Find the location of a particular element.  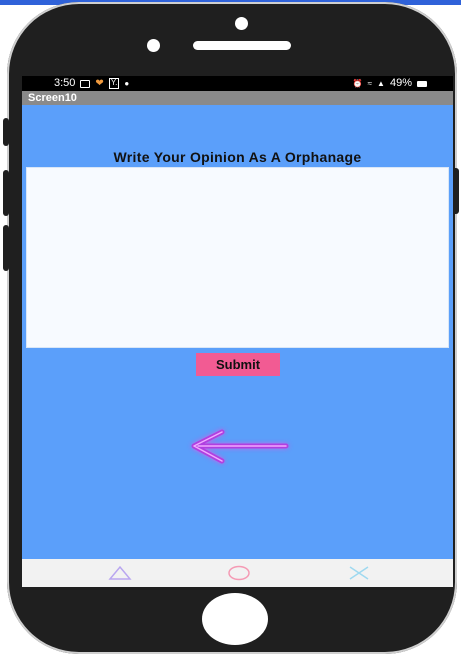

home-button is located at coordinates (235, 619).